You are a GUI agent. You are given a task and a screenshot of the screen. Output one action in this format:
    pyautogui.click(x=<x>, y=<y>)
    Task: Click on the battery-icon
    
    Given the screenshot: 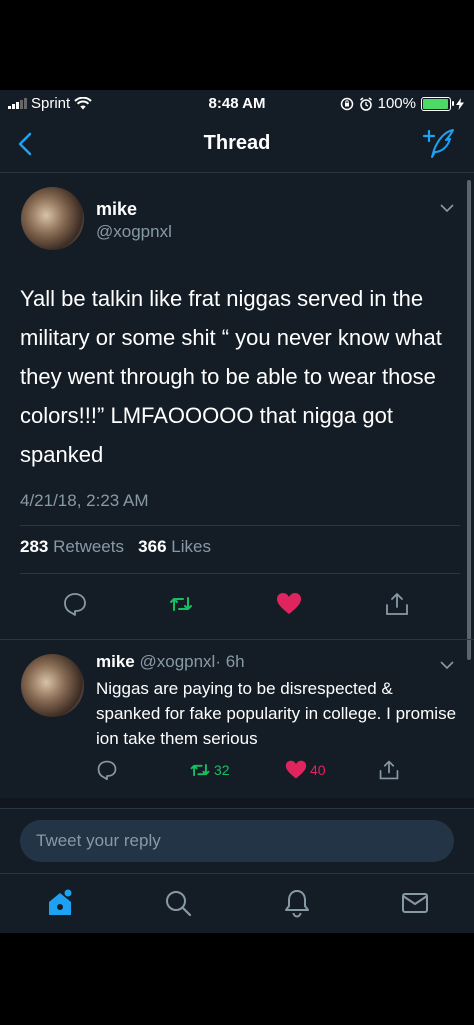 What is the action you would take?
    pyautogui.click(x=437, y=103)
    